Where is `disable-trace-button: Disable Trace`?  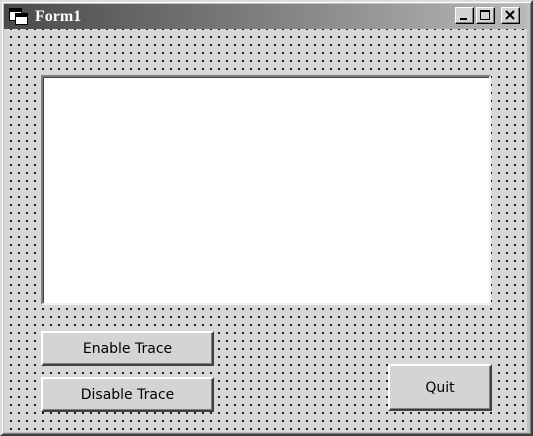 disable-trace-button: Disable Trace is located at coordinates (127, 394).